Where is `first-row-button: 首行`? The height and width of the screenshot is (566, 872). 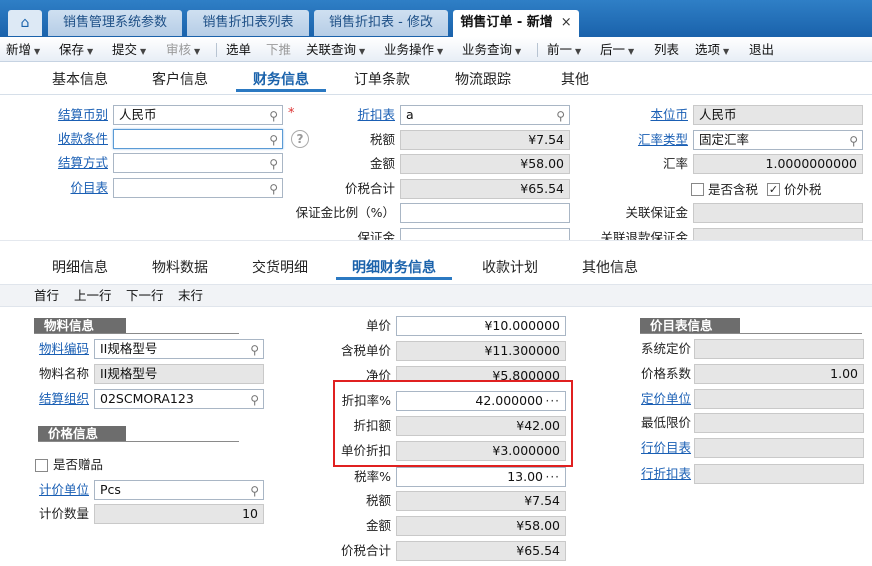
first-row-button: 首行 is located at coordinates (46, 296).